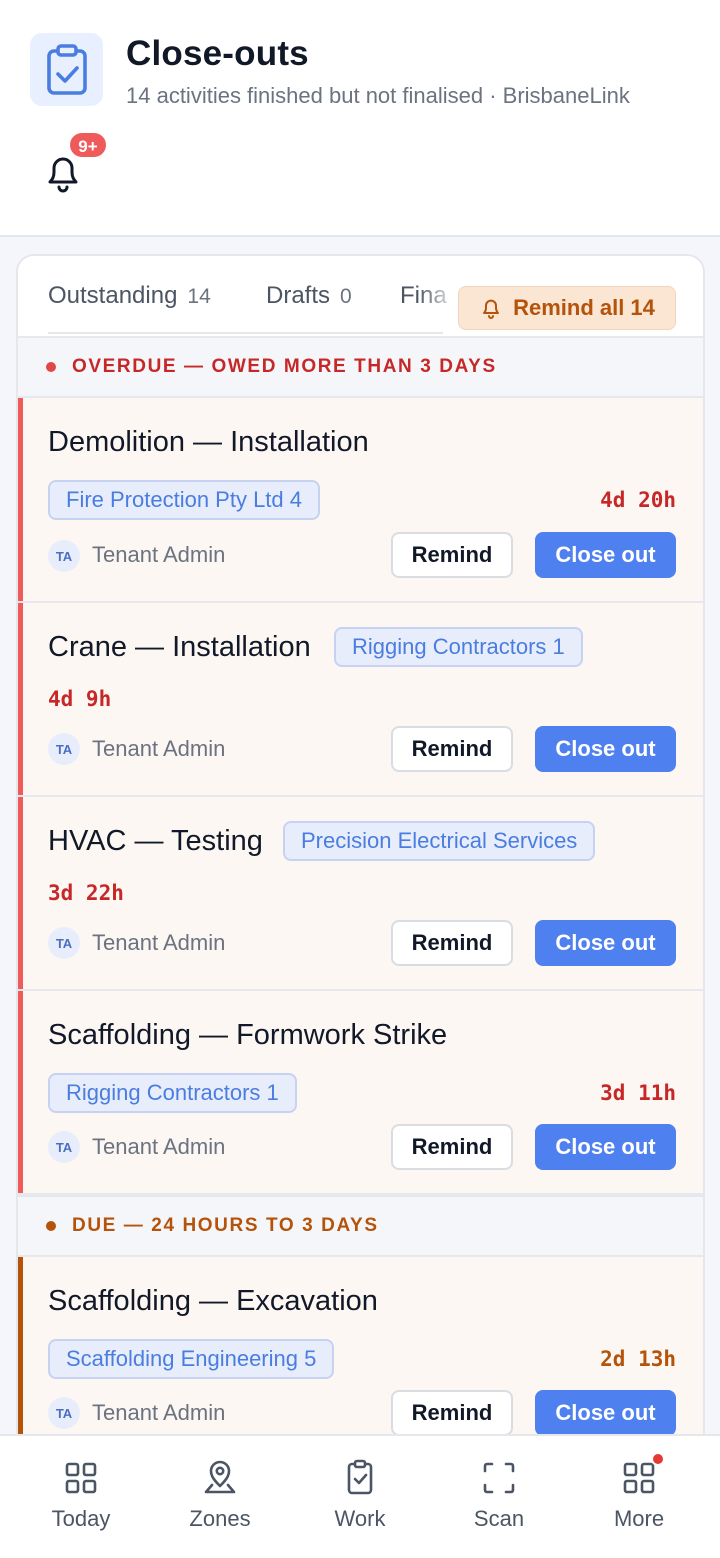  Describe the element at coordinates (199, 296) in the screenshot. I see `tab-count: 14` at that location.